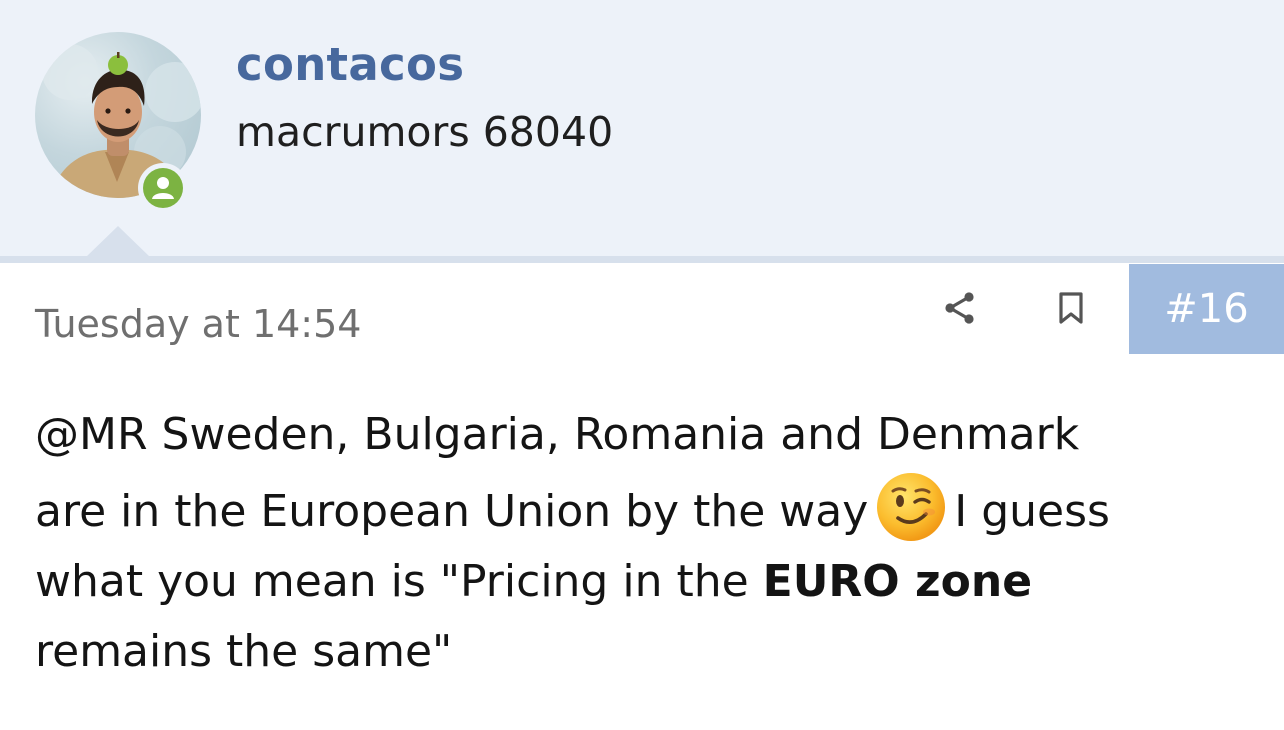  I want to click on share-button, so click(960, 308).